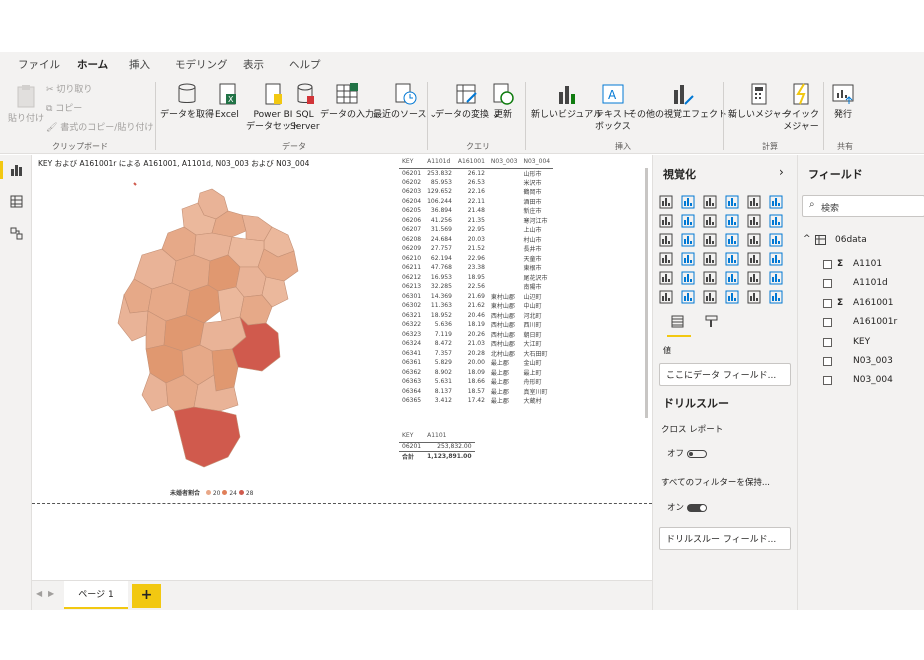 The width and height of the screenshot is (924, 660). Describe the element at coordinates (710, 202) in the screenshot. I see `clustered-bar-icon` at that location.